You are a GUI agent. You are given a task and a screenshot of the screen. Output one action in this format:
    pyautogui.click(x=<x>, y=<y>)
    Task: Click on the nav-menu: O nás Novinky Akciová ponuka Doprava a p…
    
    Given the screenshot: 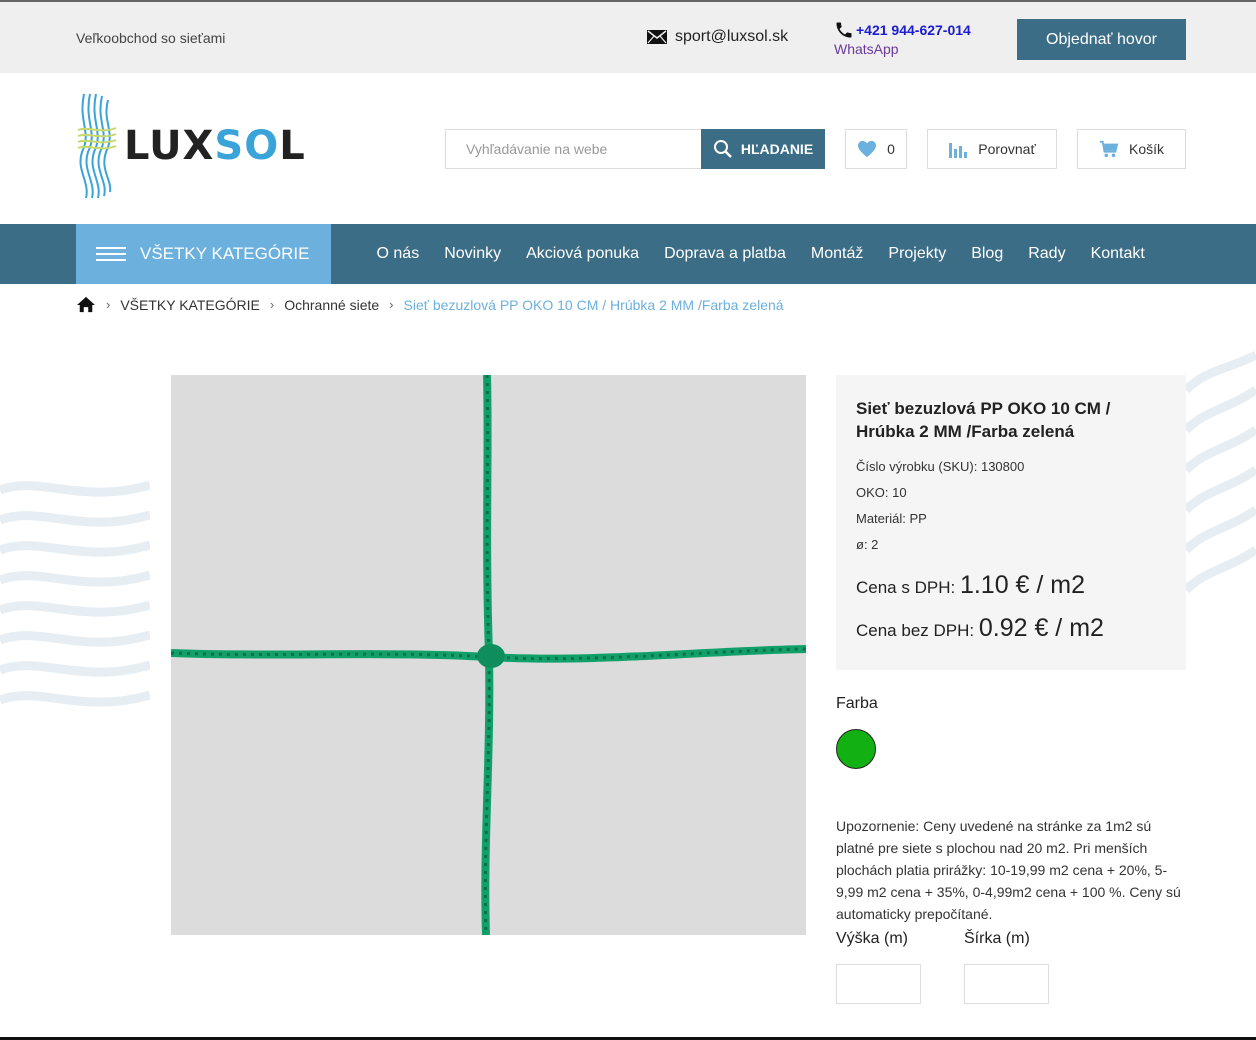 What is the action you would take?
    pyautogui.click(x=760, y=254)
    